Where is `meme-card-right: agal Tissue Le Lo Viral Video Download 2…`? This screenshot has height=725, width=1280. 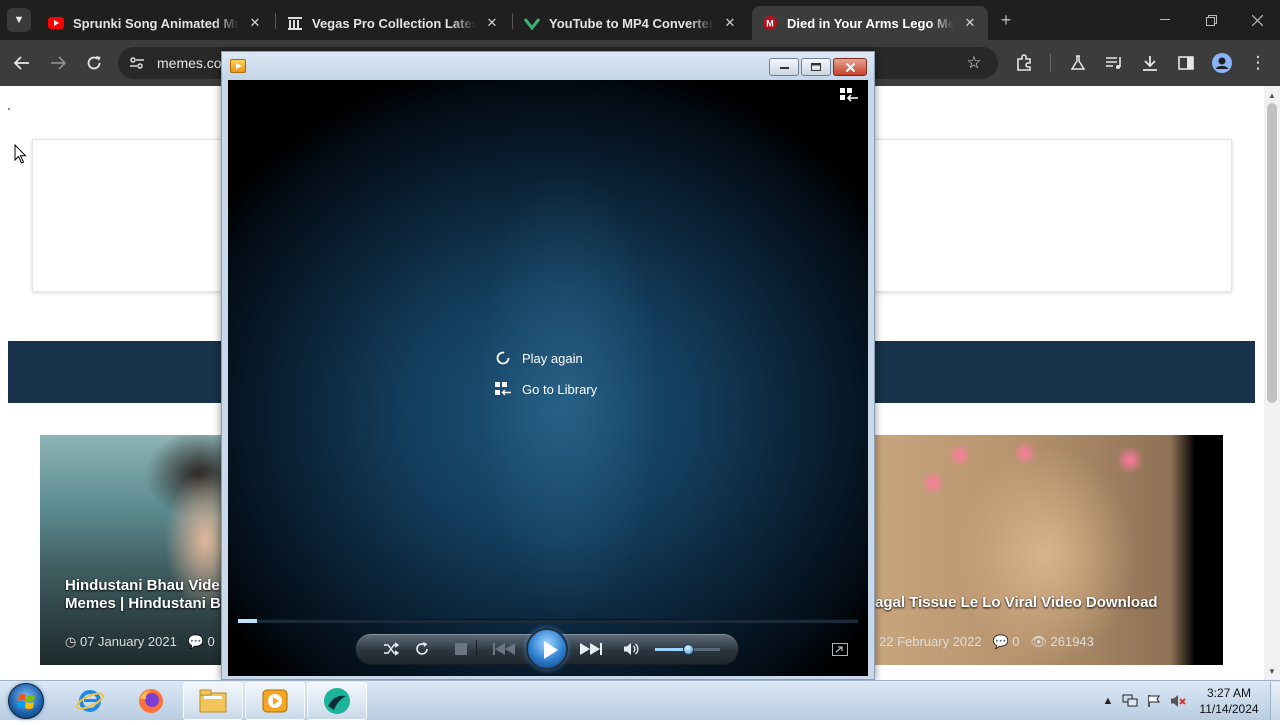
meme-card-right: agal Tissue Le Lo Viral Video Download 2… is located at coordinates (1049, 550).